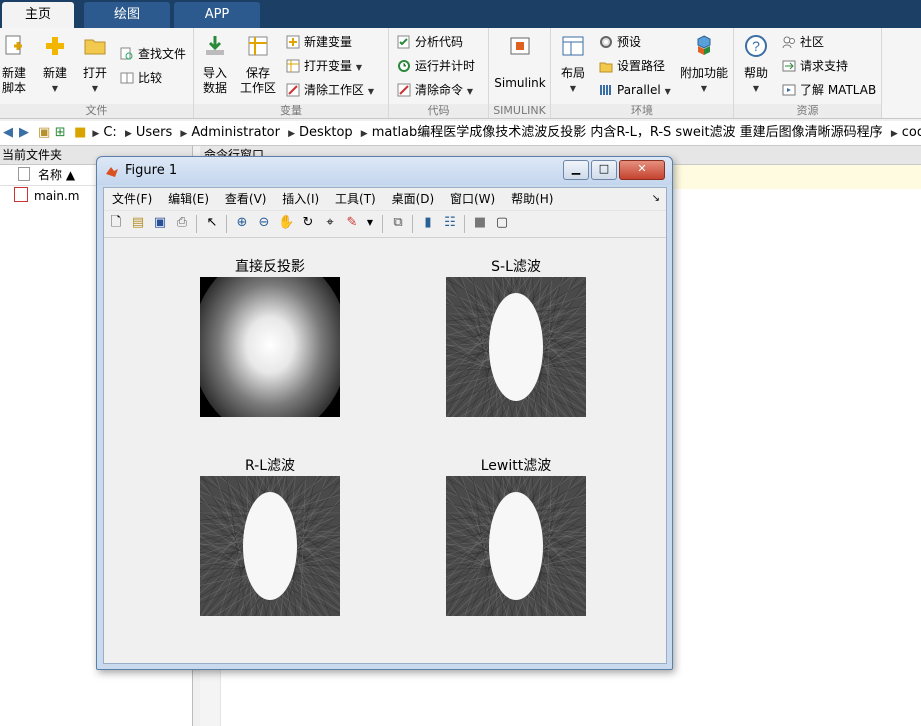 Image resolution: width=921 pixels, height=726 pixels. I want to click on menu-file: 文件(F), so click(132, 199).